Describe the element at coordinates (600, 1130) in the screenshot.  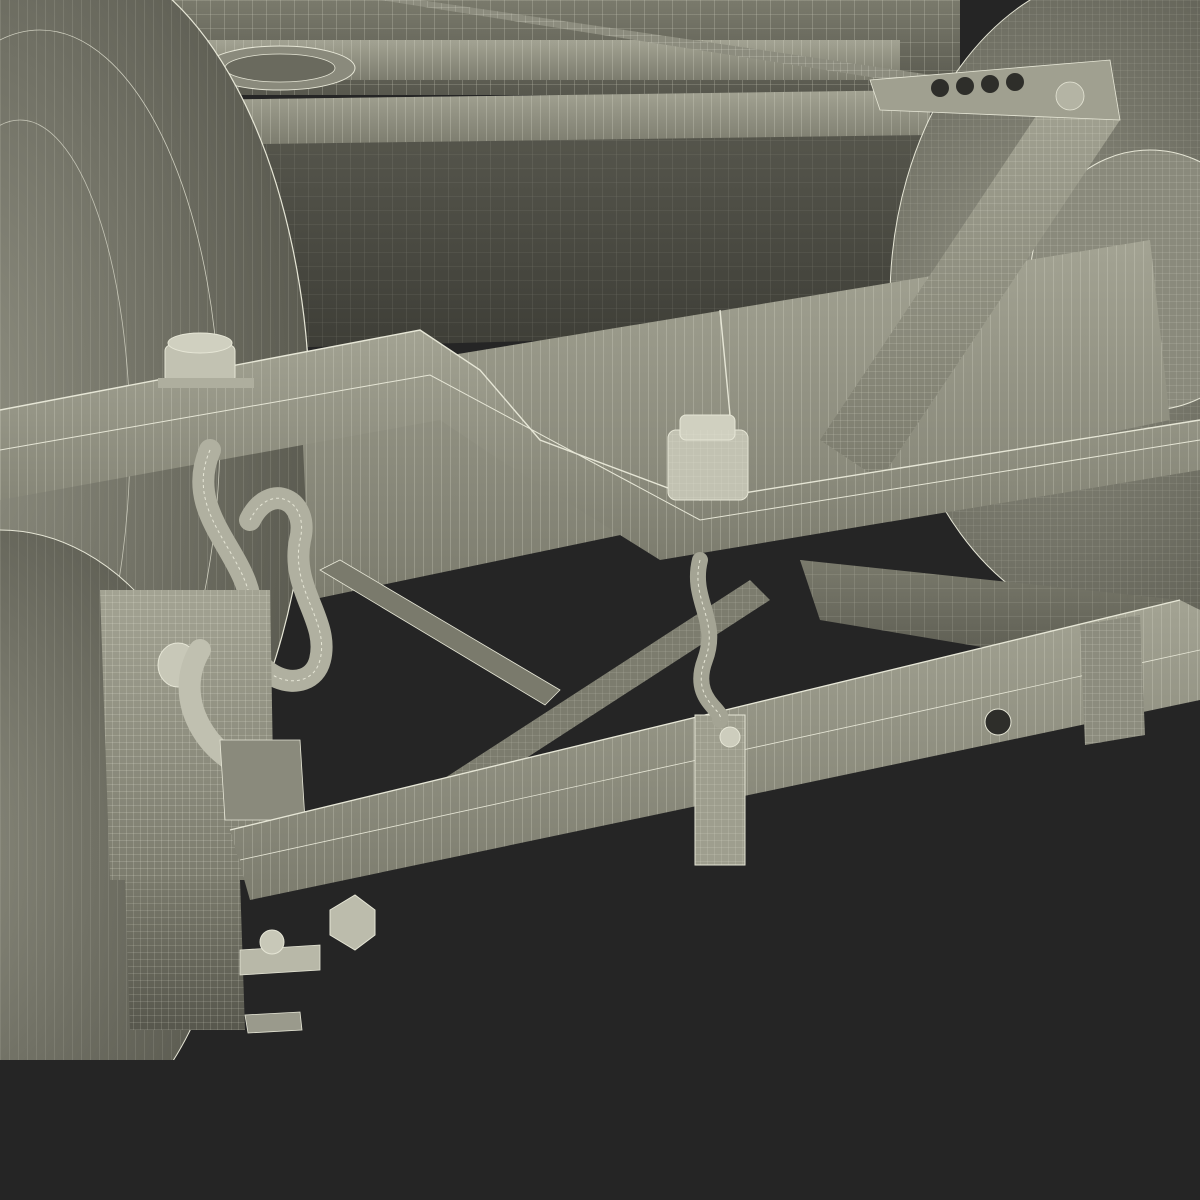
I see `ground-shadow` at that location.